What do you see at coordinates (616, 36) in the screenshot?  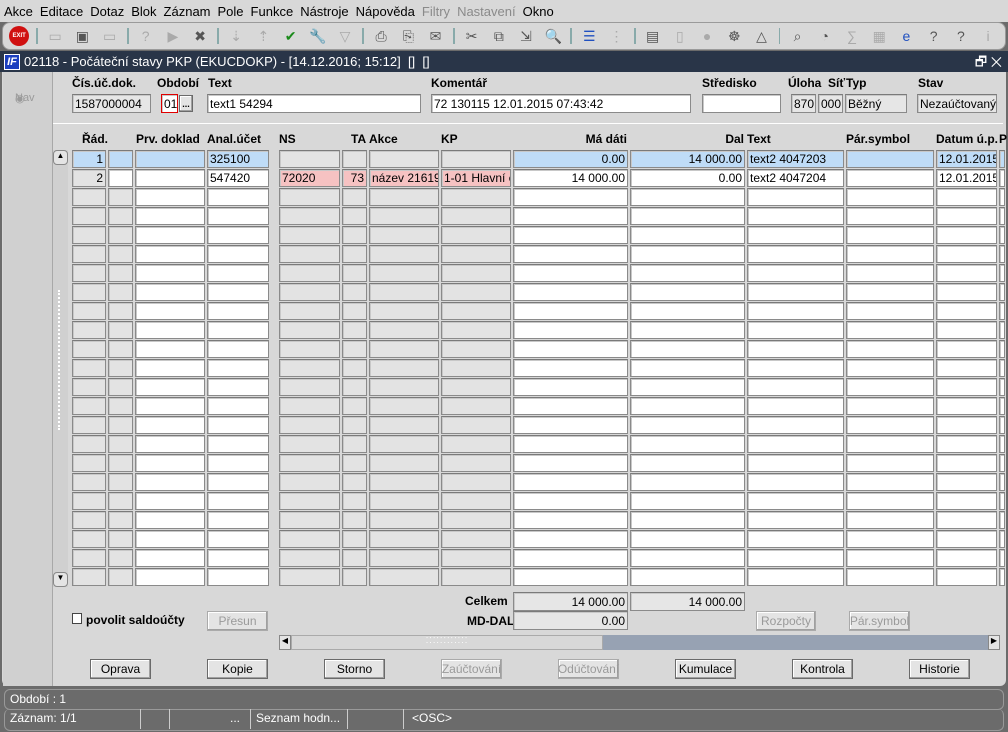 I see `columns-icon: ⋮` at bounding box center [616, 36].